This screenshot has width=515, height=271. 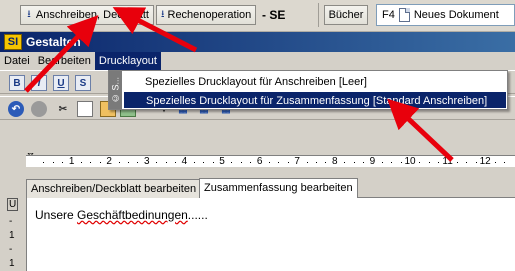 I want to click on menu-drucklayout: Drucklayout, so click(x=127, y=61).